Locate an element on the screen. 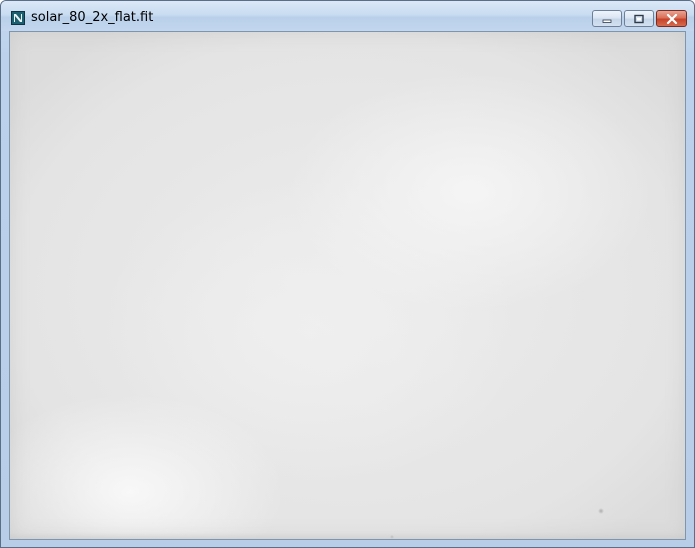 Image resolution: width=695 pixels, height=548 pixels. title-bar: solar_80_2x_flat.fit is located at coordinates (347, 16).